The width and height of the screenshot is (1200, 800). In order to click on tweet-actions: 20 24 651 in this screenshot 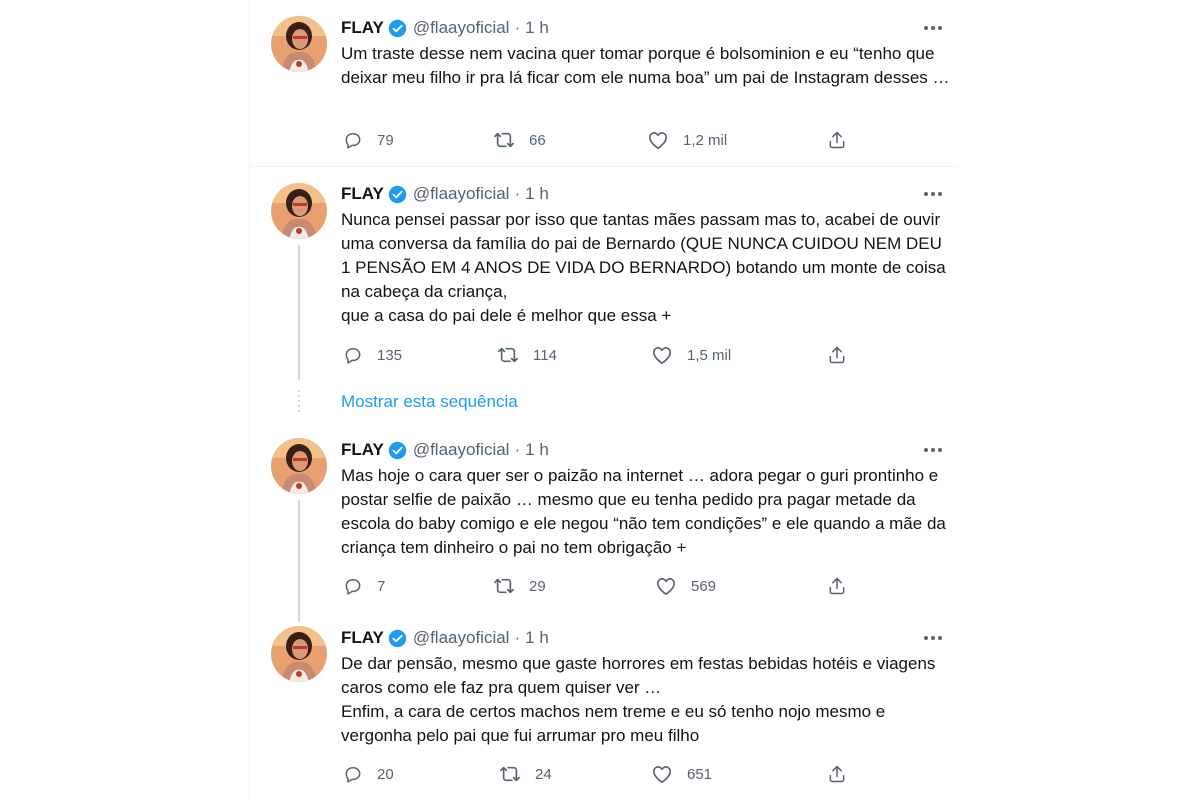, I will do `click(601, 774)`.